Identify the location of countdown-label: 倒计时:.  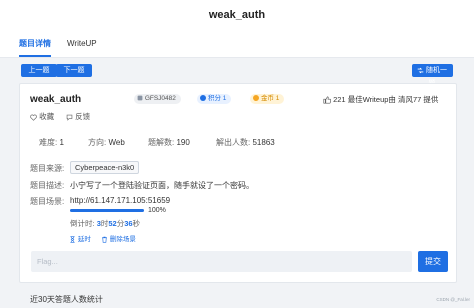
(82, 223).